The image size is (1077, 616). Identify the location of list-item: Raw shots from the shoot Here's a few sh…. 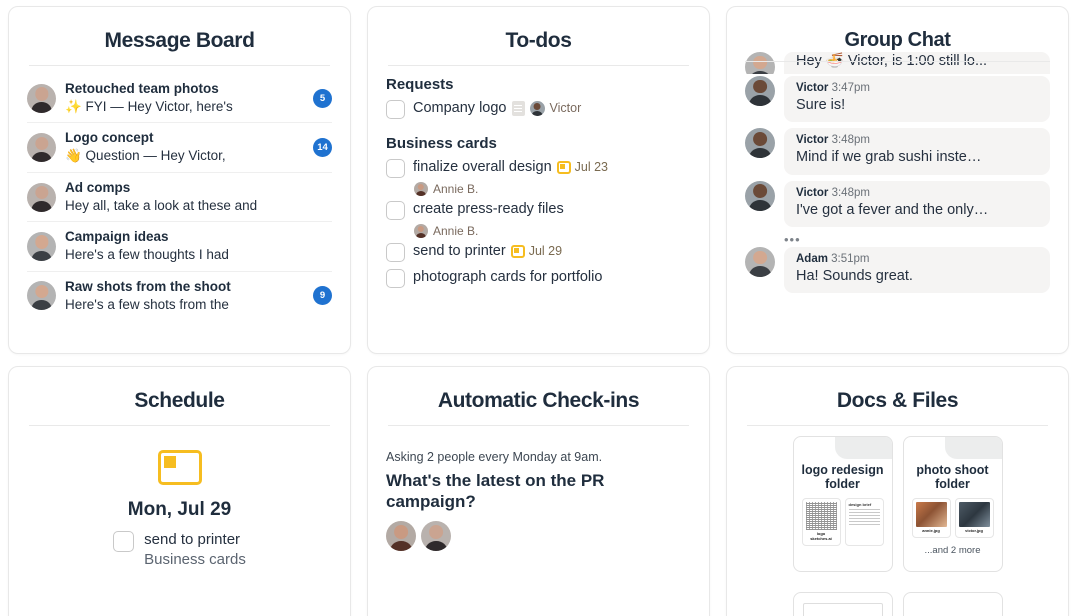
(179, 296).